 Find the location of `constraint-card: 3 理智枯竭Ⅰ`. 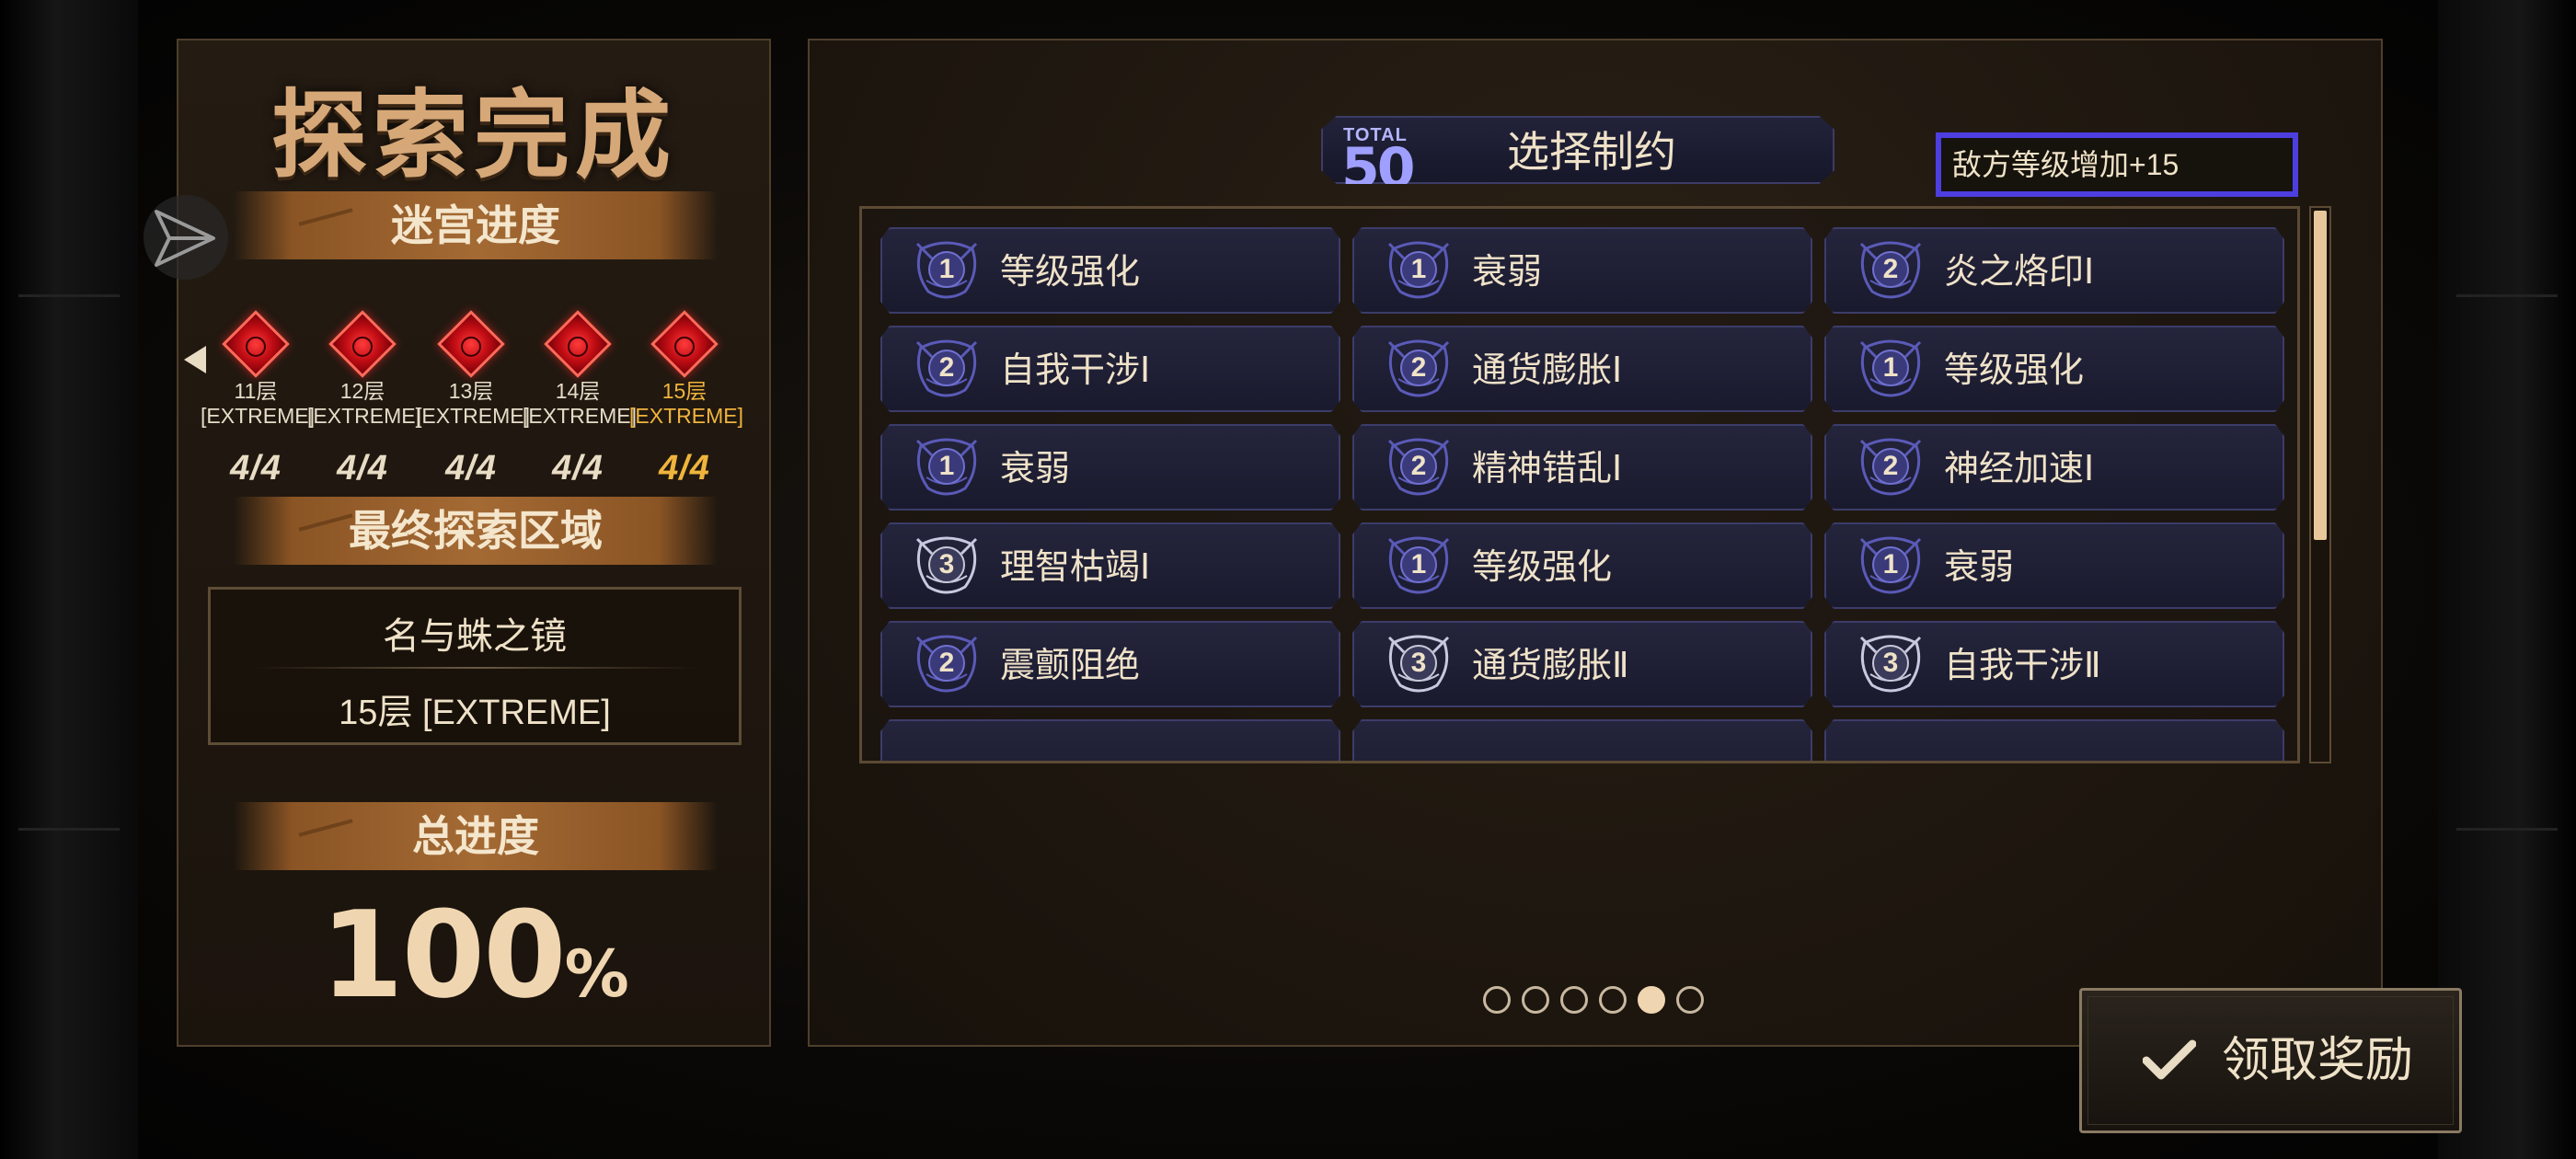

constraint-card: 3 理智枯竭Ⅰ is located at coordinates (1110, 565).